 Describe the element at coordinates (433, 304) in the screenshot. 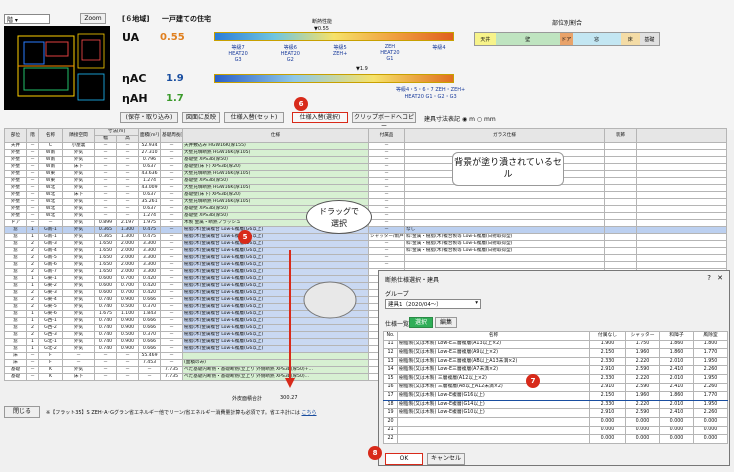

I see `group-select: 建具1（2020/04～） ▾` at that location.